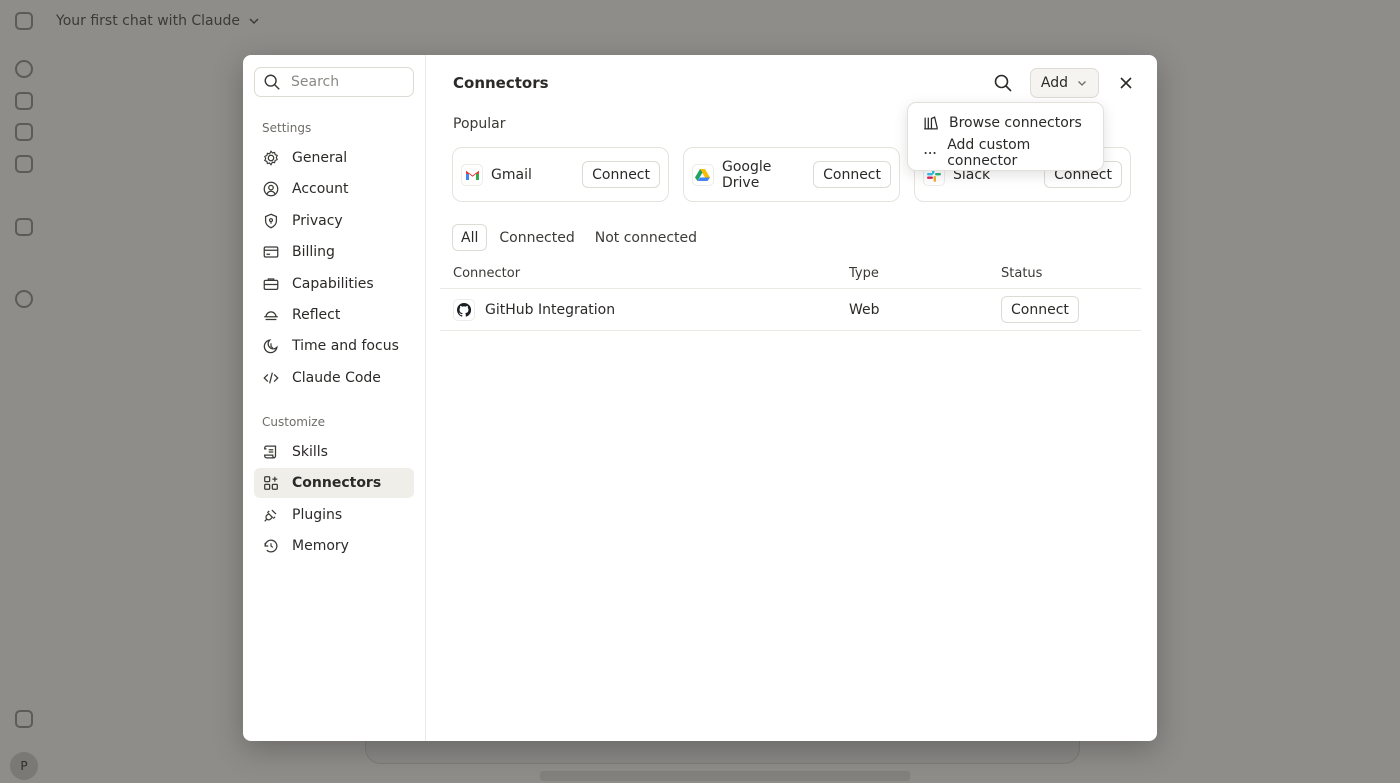  I want to click on menu-item-label: Add custom connector, so click(989, 153).